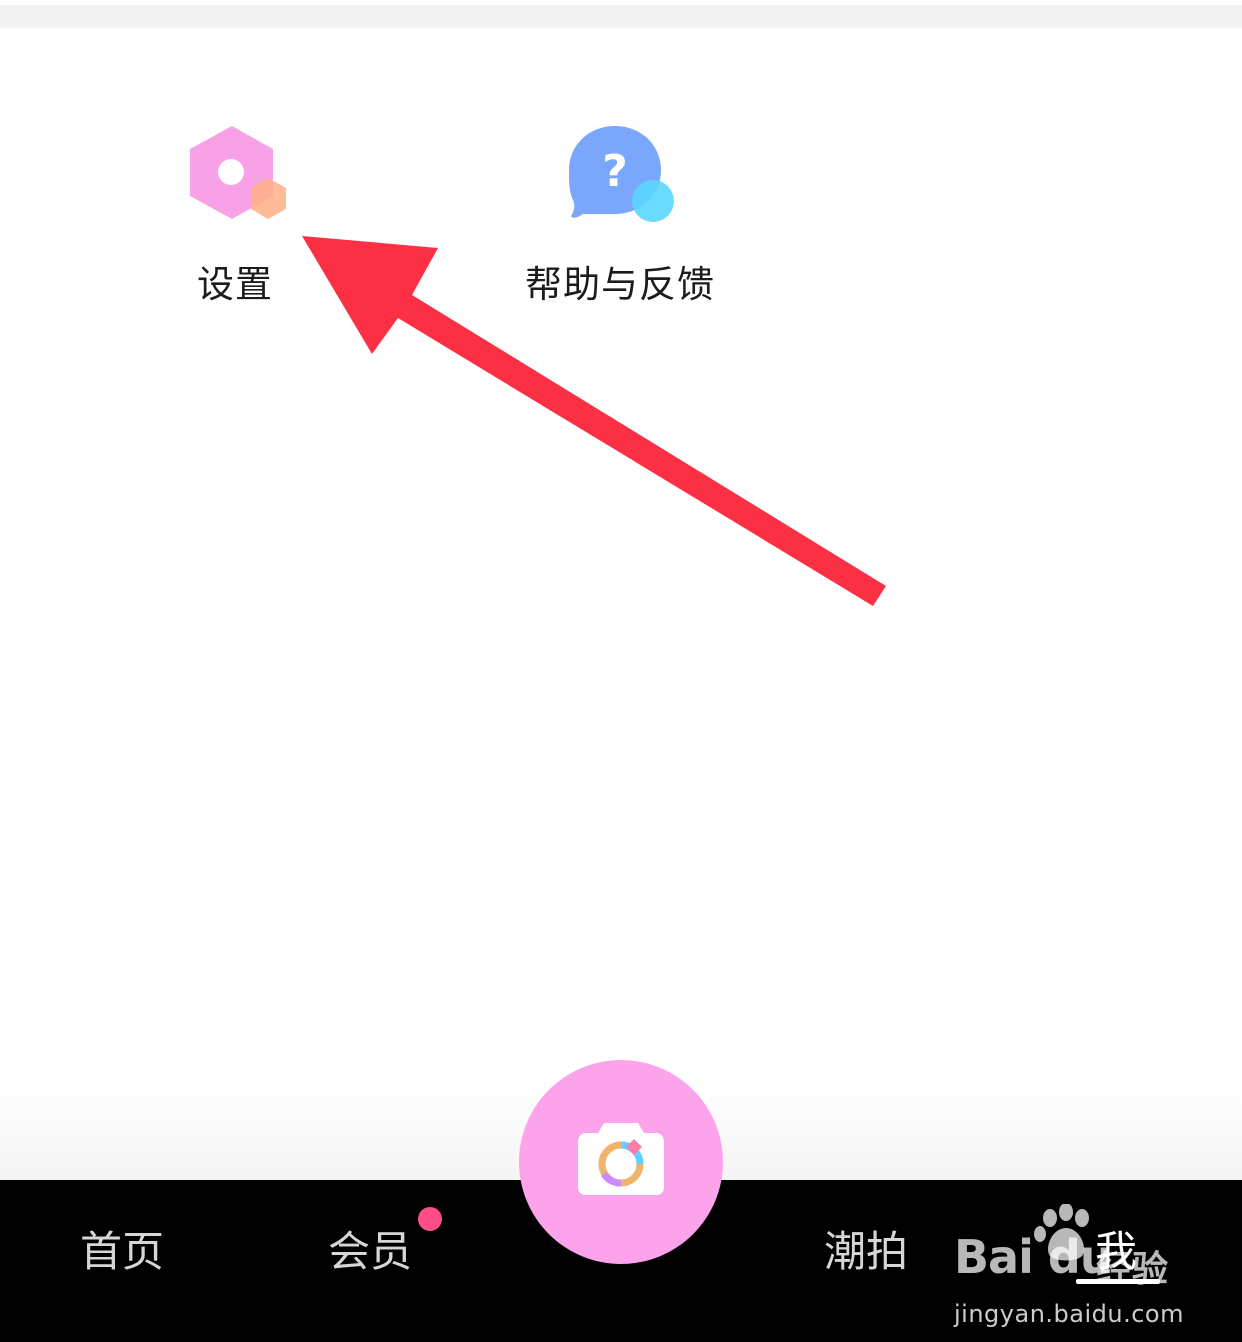 The height and width of the screenshot is (1342, 1242). What do you see at coordinates (621, 1159) in the screenshot?
I see `camera-icon` at bounding box center [621, 1159].